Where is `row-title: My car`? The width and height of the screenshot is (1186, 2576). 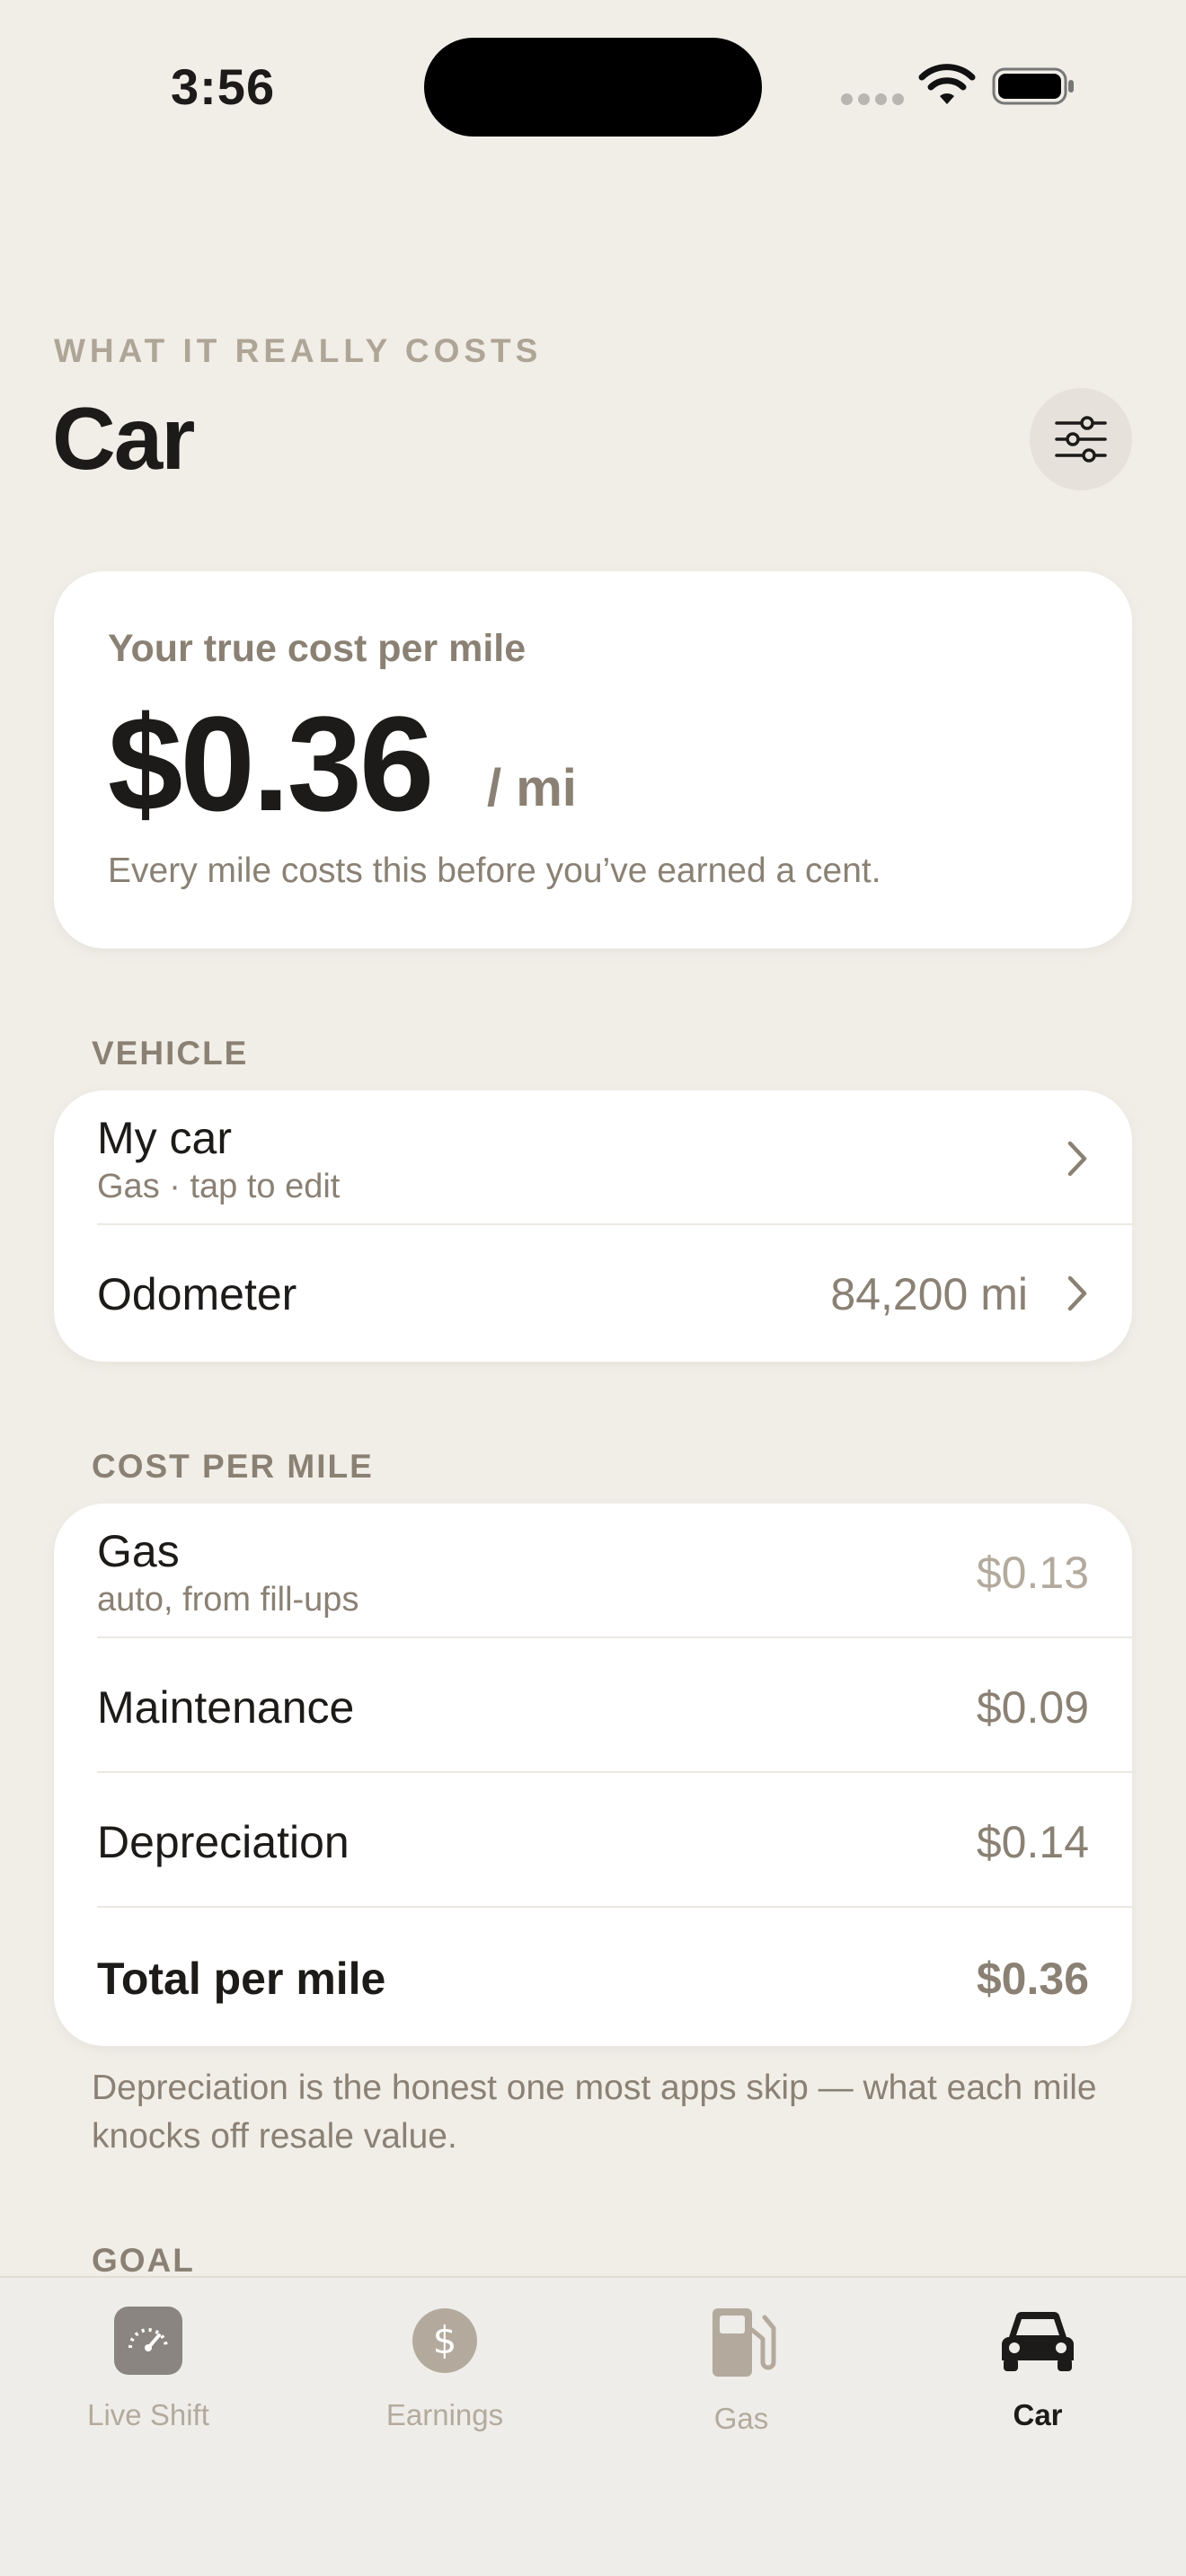 row-title: My car is located at coordinates (164, 1138).